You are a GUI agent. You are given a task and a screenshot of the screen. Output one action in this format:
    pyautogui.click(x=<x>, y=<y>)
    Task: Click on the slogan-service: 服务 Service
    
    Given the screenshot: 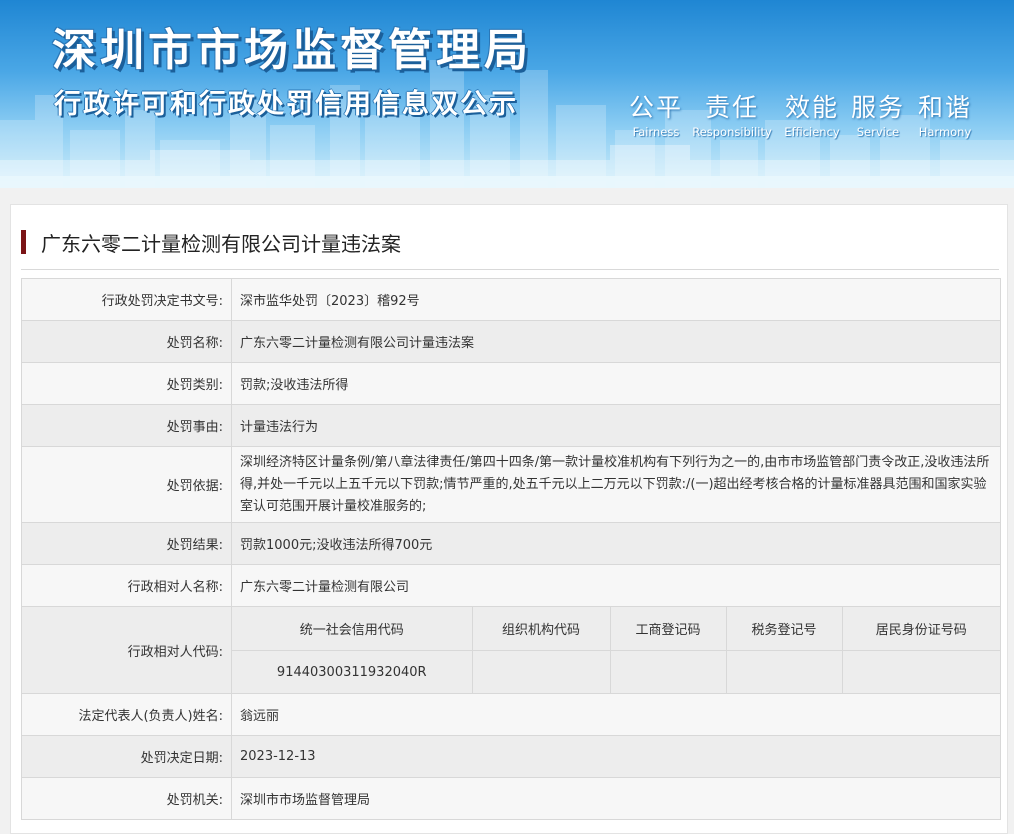 What is the action you would take?
    pyautogui.click(x=878, y=113)
    